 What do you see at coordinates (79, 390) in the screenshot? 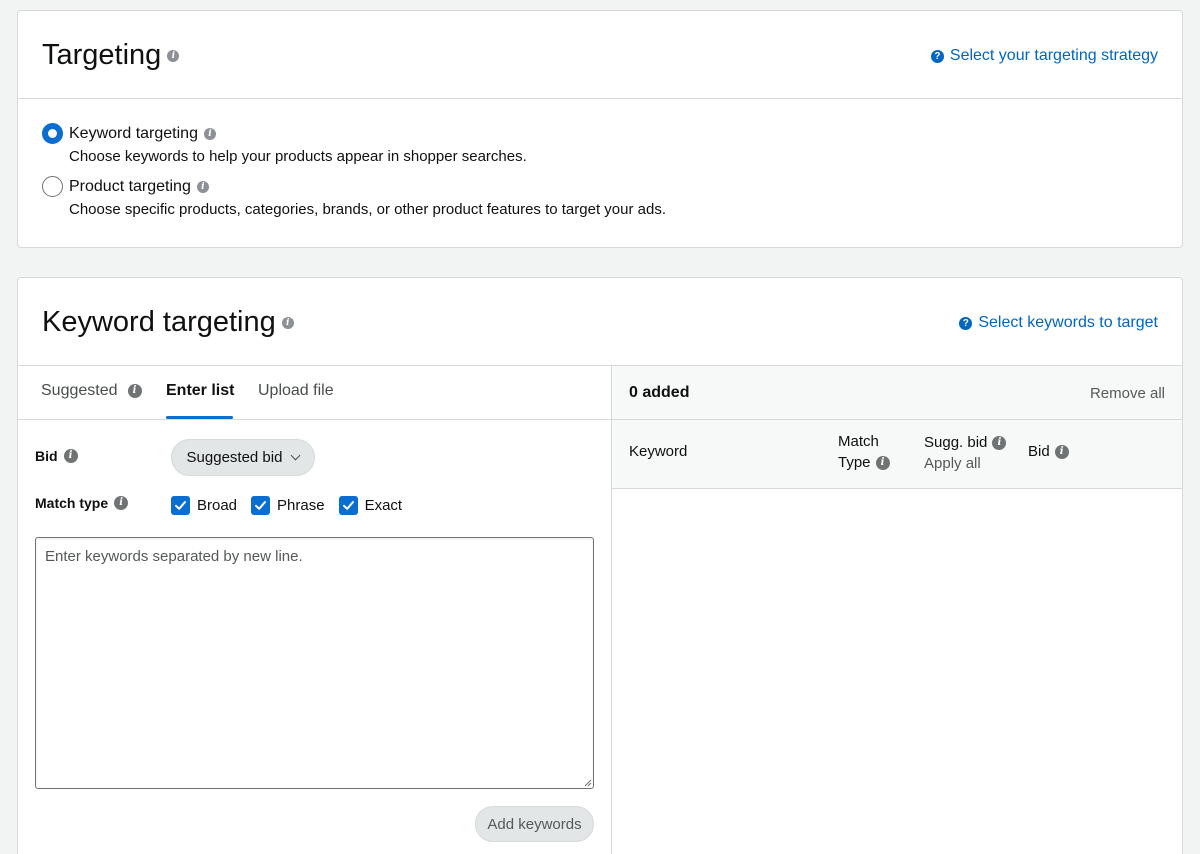
I see `tab-suggested-label: Suggested` at bounding box center [79, 390].